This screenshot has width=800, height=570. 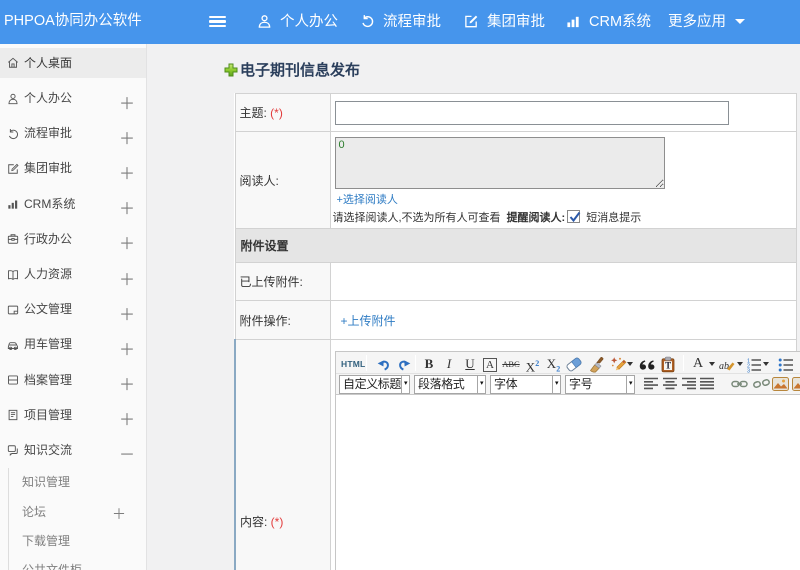 What do you see at coordinates (748, 370) in the screenshot?
I see `svg-text: 3` at bounding box center [748, 370].